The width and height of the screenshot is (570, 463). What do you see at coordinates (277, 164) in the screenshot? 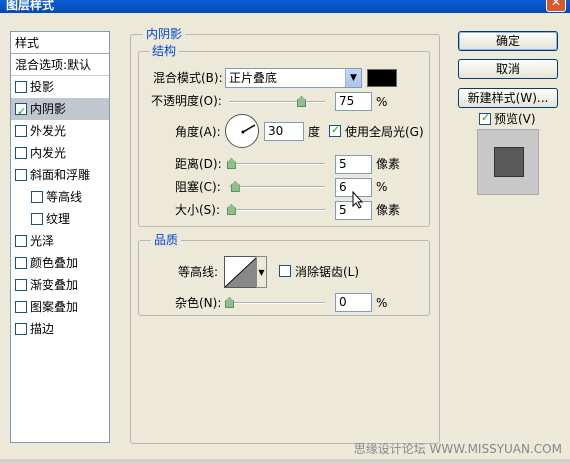
I see `distance-slider` at bounding box center [277, 164].